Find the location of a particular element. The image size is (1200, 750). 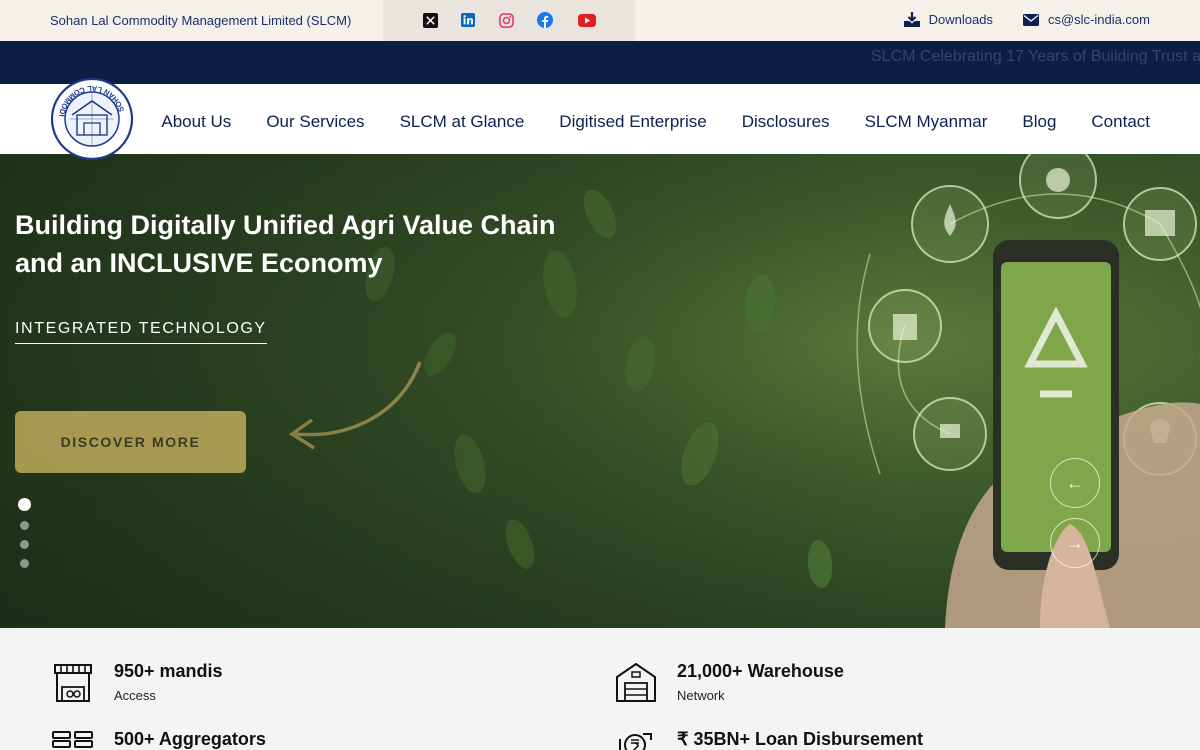

top-links: Downloads cs@slc-india.com is located at coordinates (1026, 19).